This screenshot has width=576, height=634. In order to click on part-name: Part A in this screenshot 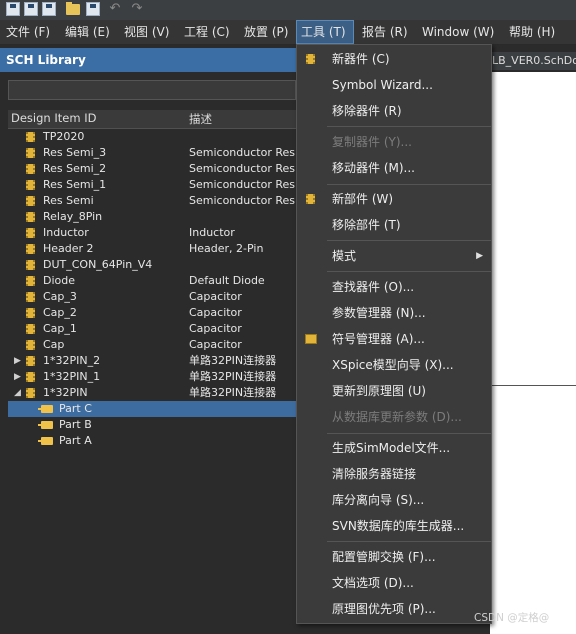, I will do `click(75, 440)`.